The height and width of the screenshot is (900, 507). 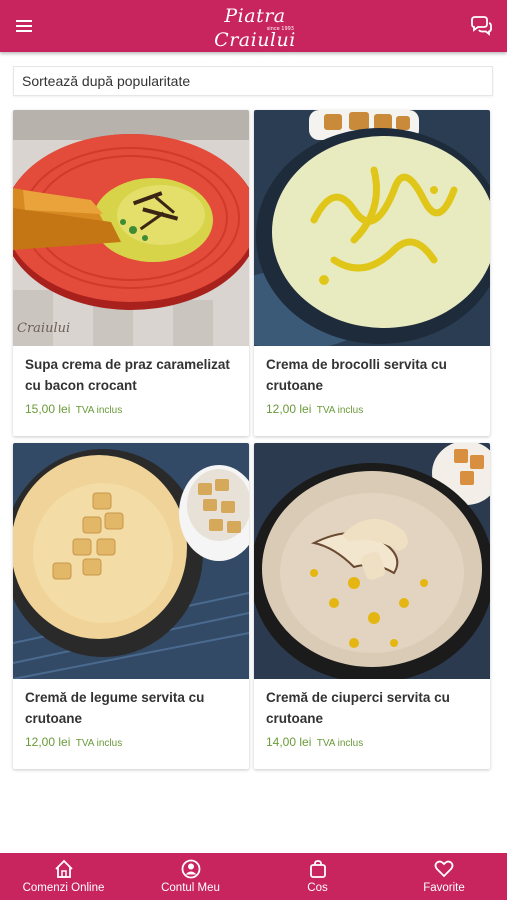 I want to click on product-price: 14,00 lei TVA inclus, so click(x=315, y=742).